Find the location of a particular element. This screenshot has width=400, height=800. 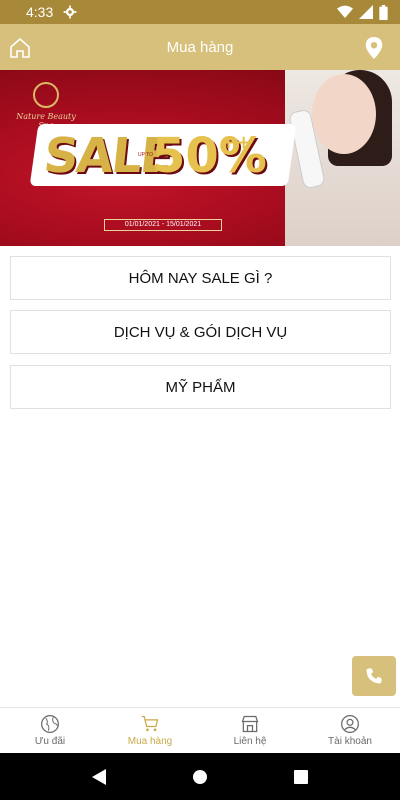

nav-label: Tài khoản is located at coordinates (350, 741).